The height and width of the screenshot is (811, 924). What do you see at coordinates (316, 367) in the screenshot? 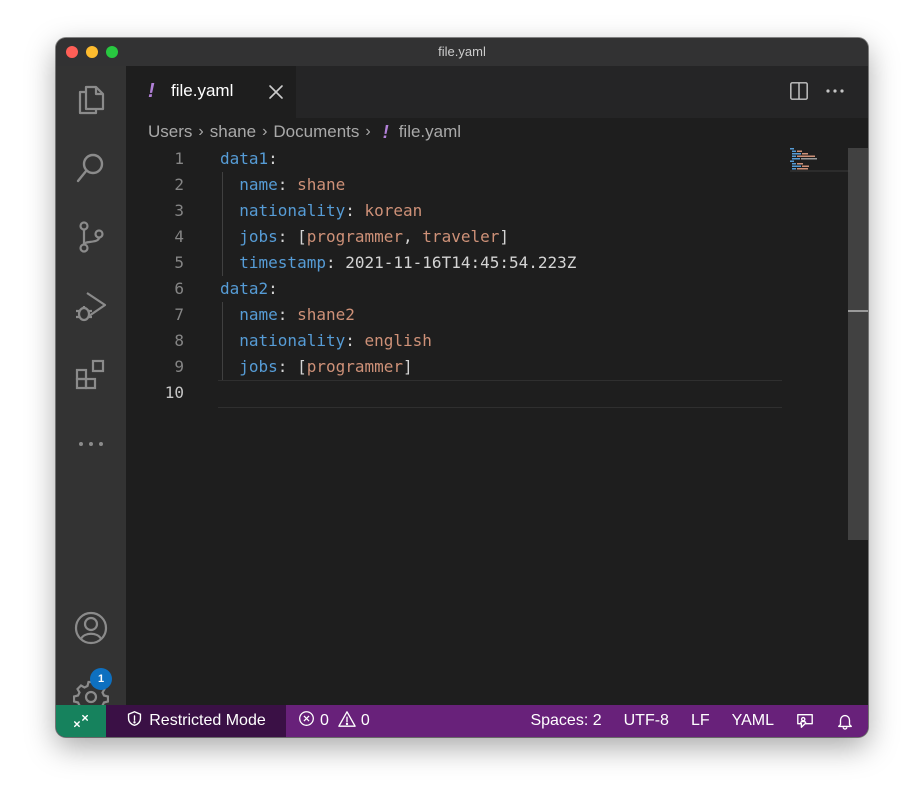
I see `line-text: jobs: [programmer]` at bounding box center [316, 367].